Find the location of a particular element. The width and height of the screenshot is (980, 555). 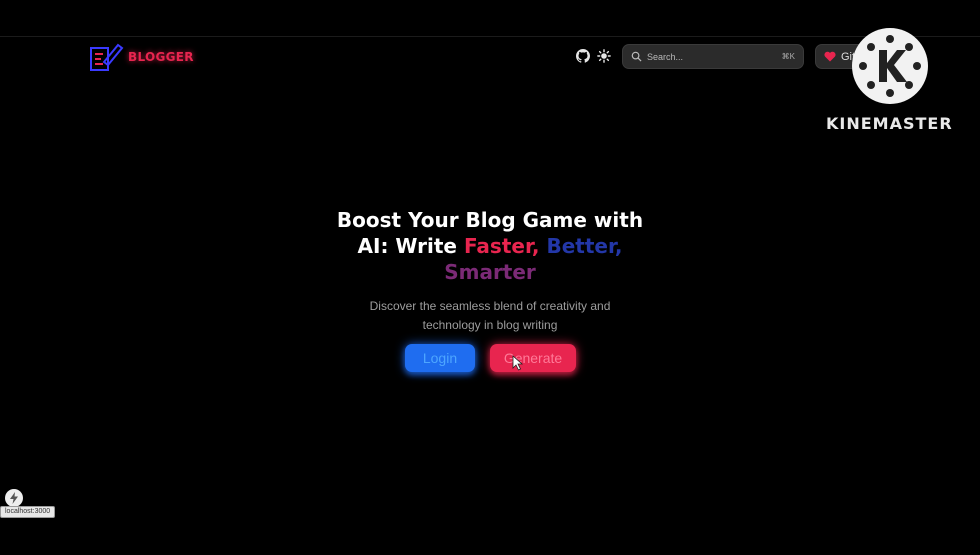

sun-icon is located at coordinates (604, 56).